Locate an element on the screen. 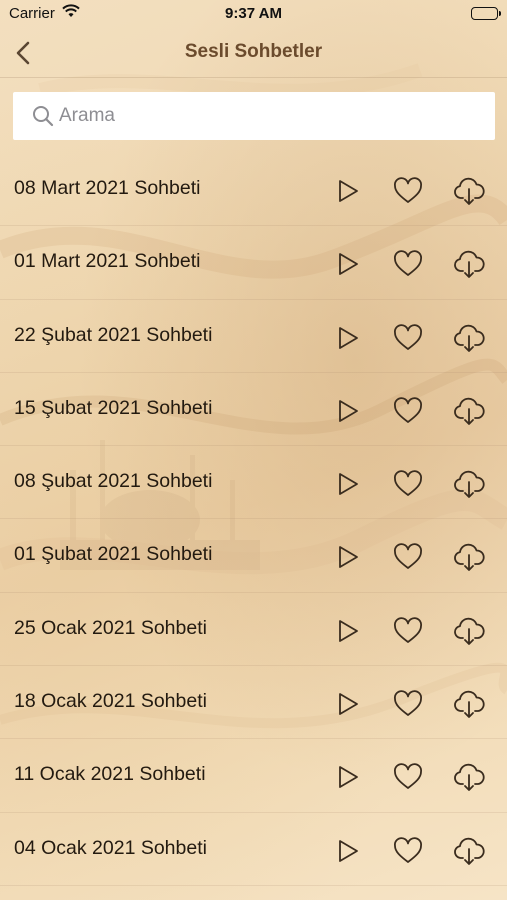 The image size is (507, 900). list-item: 25 Ocak 2021 Sohbeti is located at coordinates (253, 630).